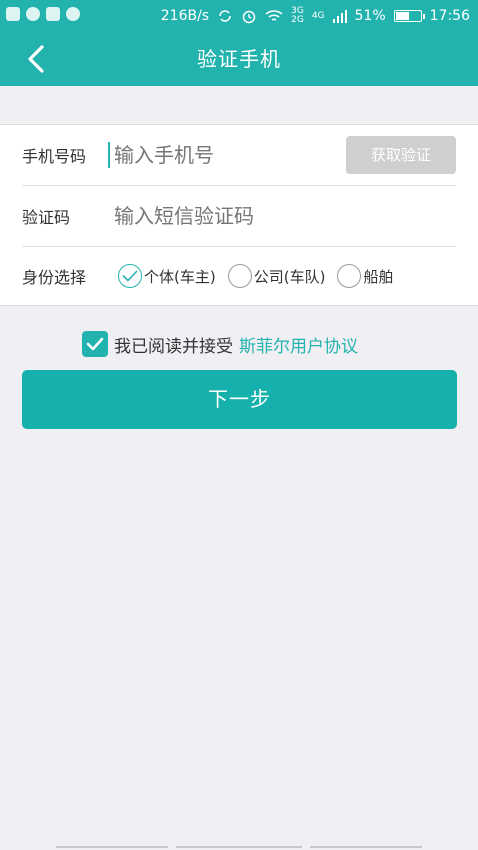 The width and height of the screenshot is (478, 850). I want to click on network-speed: 216B/s, so click(185, 16).